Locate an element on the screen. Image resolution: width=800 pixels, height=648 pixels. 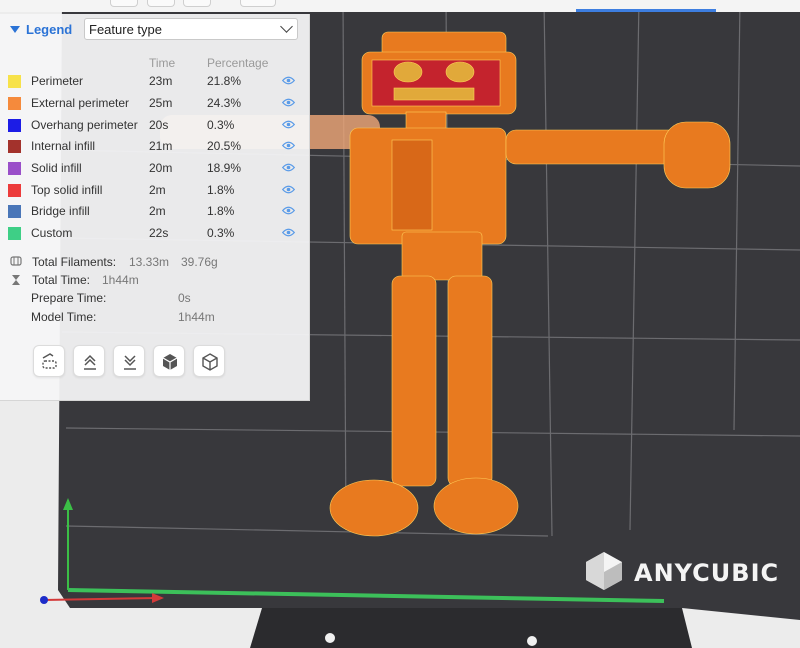
legend-row: Custom 22s 0.3% is located at coordinates (154, 234).